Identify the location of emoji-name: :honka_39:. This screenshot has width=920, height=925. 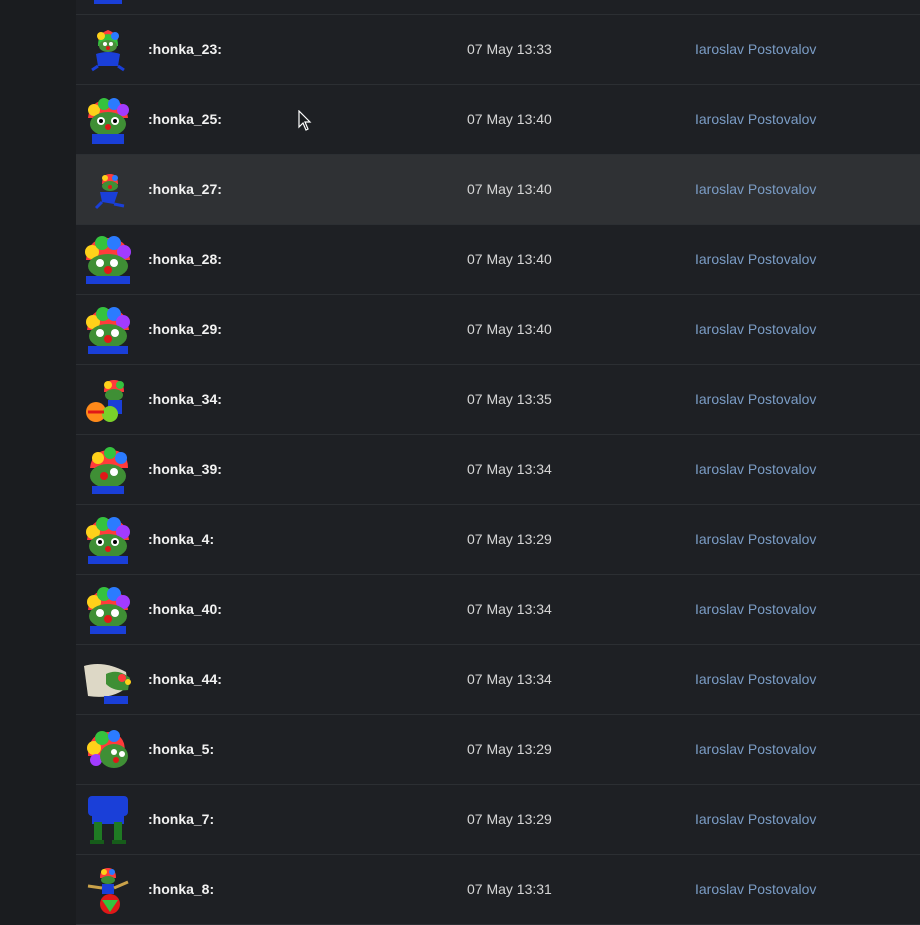
(185, 469).